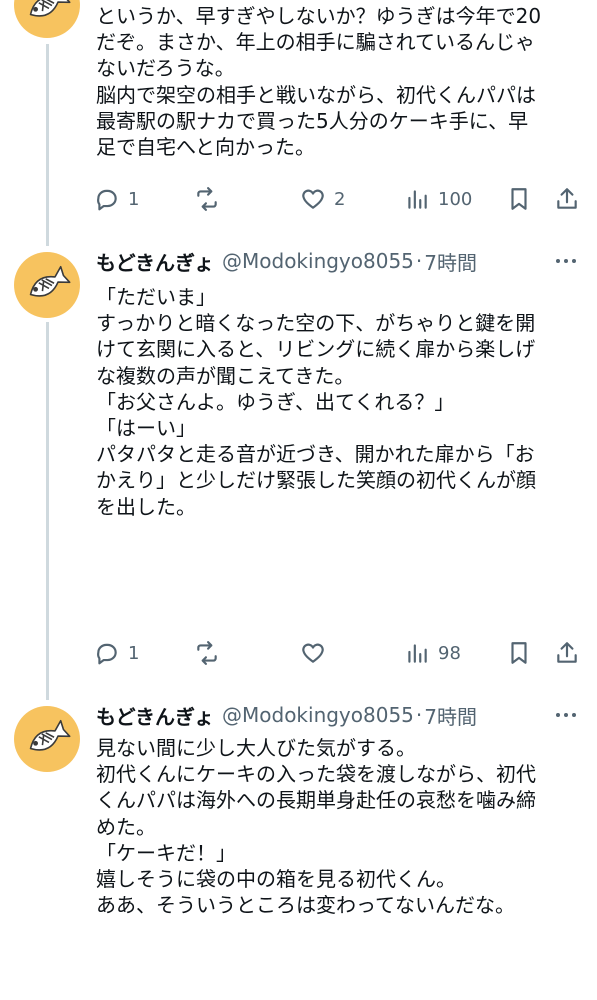  Describe the element at coordinates (338, 653) in the screenshot. I see `tweet-actions: 1 98` at that location.